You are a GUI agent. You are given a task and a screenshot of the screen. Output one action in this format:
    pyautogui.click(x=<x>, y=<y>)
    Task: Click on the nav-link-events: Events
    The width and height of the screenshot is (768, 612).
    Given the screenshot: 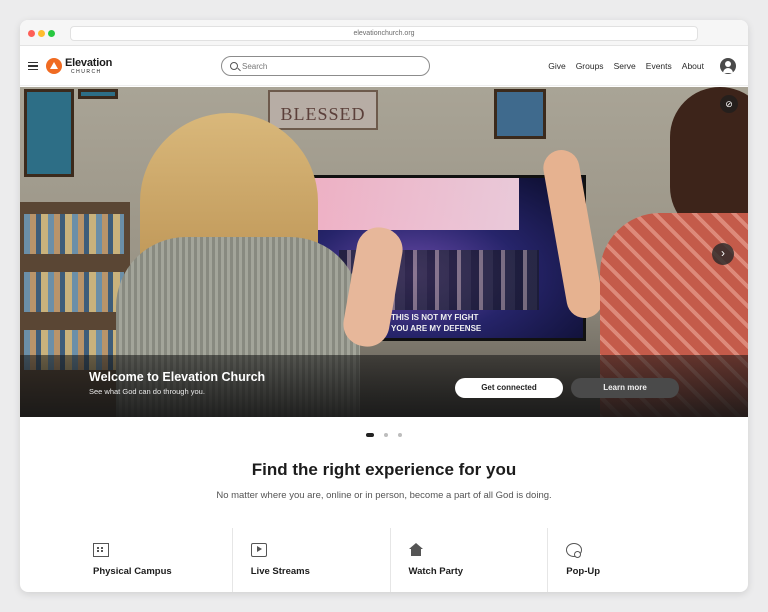 What is the action you would take?
    pyautogui.click(x=659, y=66)
    